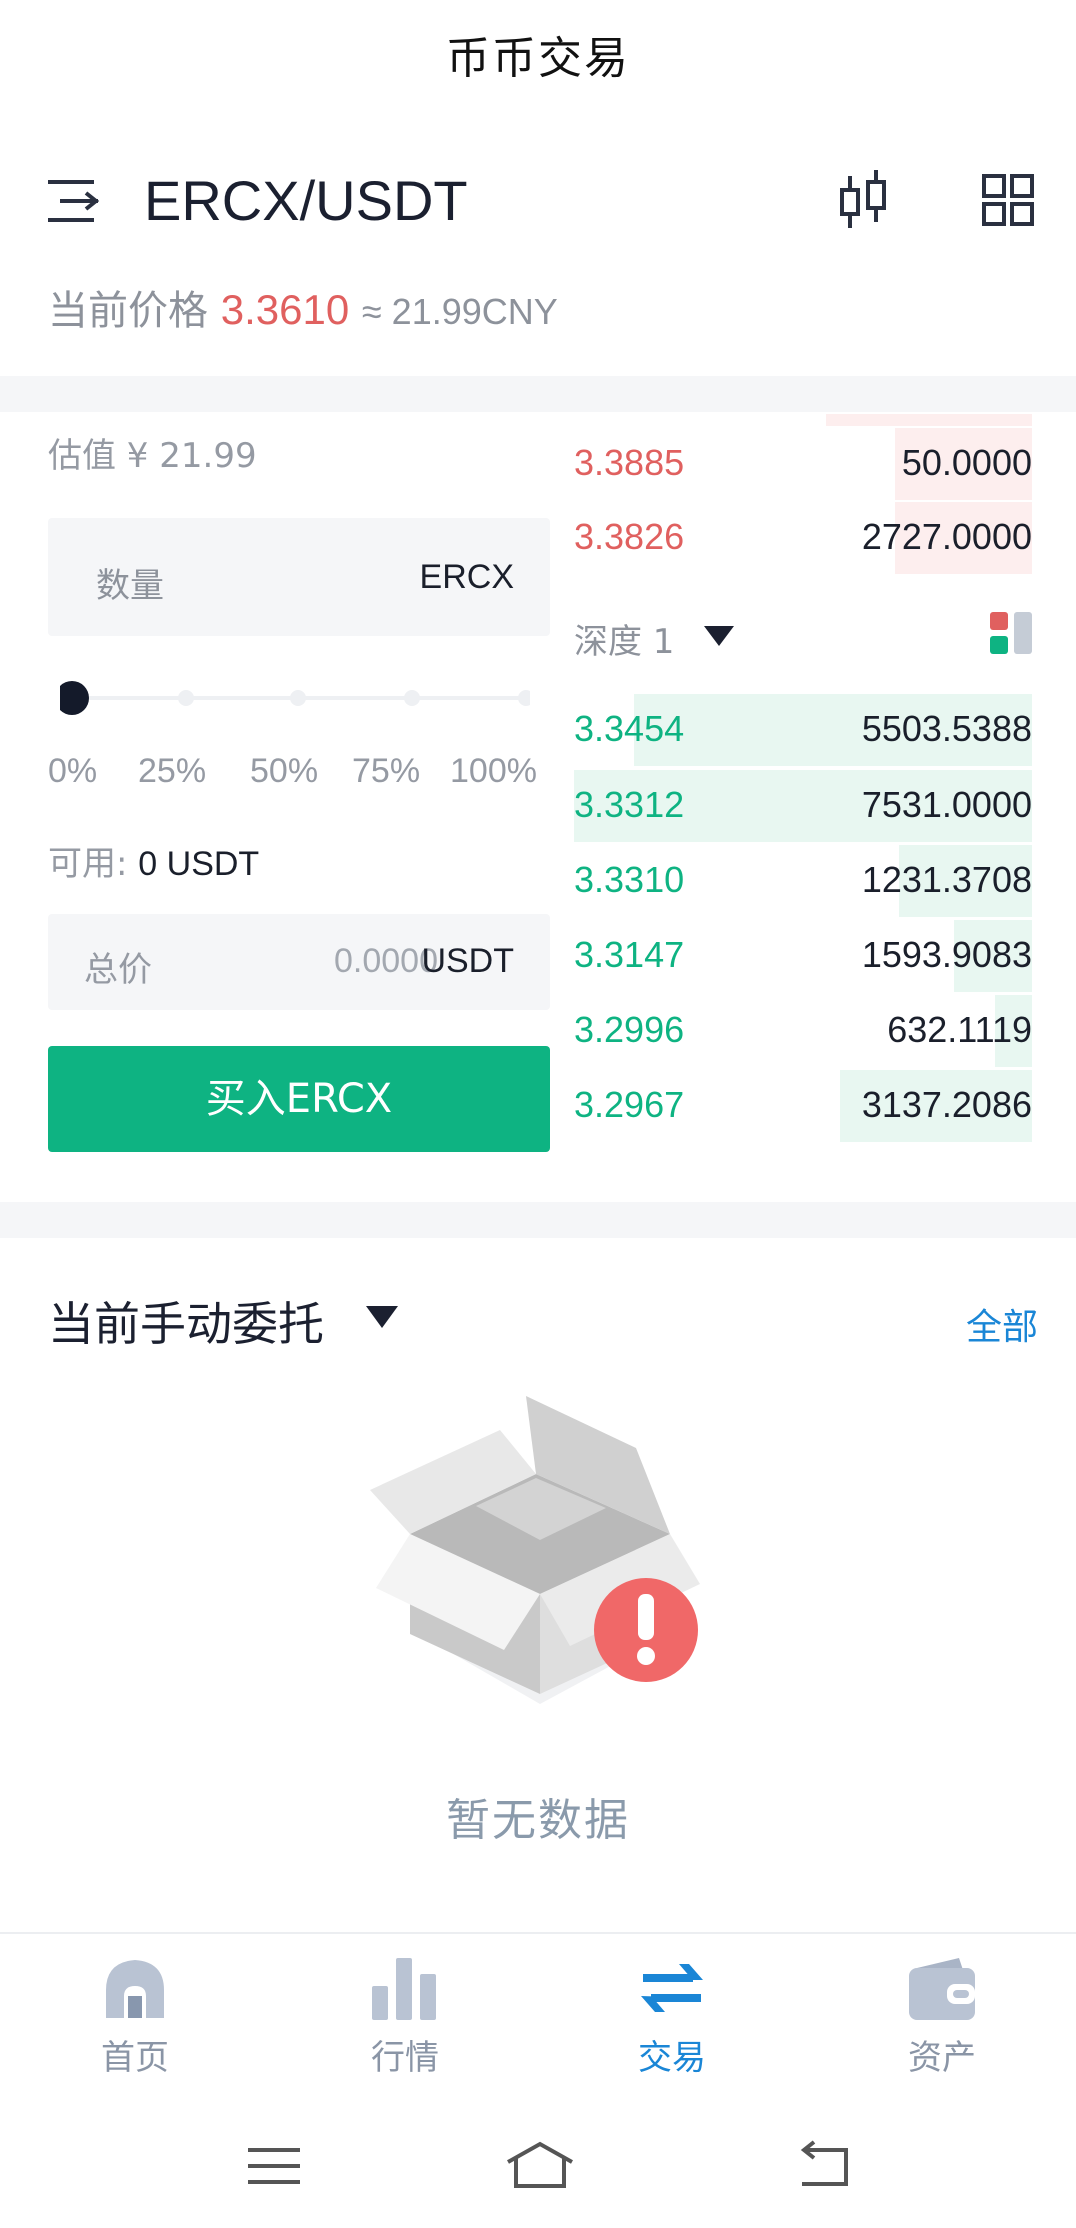 The image size is (1076, 2228). Describe the element at coordinates (803, 1106) in the screenshot. I see `bid-row: 3.2967 3137.2086` at that location.